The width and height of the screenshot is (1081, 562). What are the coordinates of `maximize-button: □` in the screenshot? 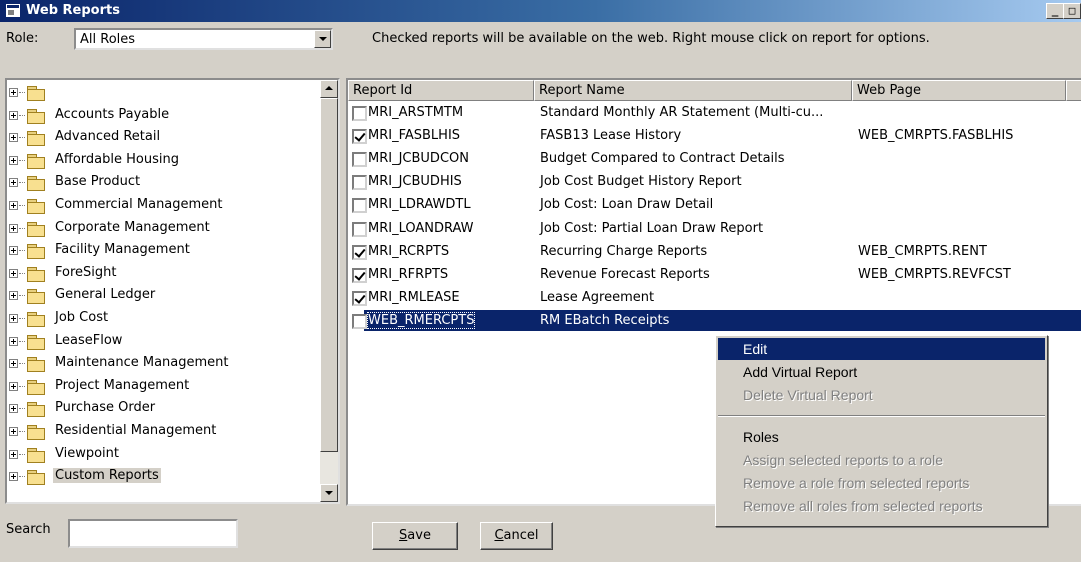 It's located at (1072, 11).